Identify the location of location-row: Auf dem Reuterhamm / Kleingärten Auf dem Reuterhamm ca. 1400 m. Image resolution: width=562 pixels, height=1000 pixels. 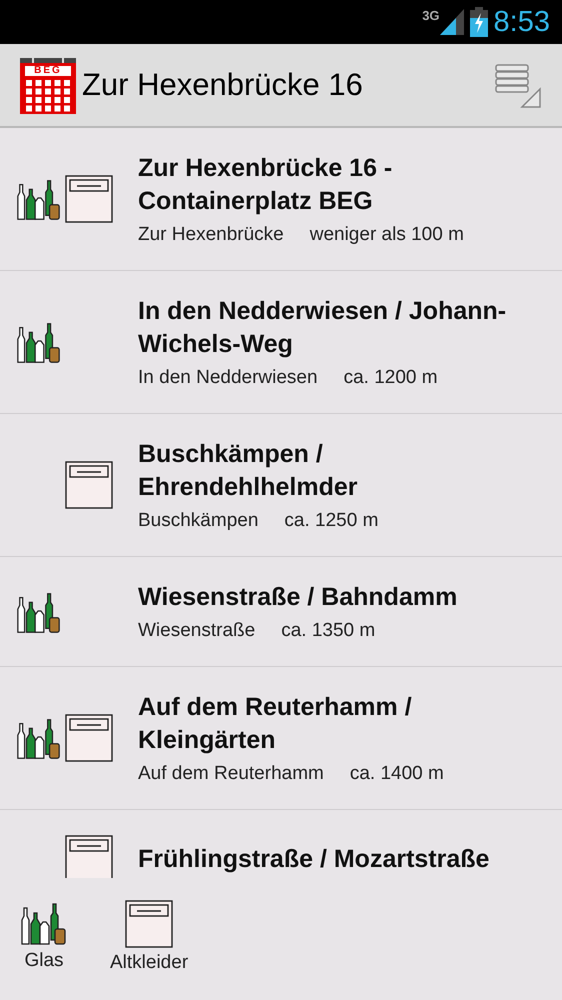
(281, 738).